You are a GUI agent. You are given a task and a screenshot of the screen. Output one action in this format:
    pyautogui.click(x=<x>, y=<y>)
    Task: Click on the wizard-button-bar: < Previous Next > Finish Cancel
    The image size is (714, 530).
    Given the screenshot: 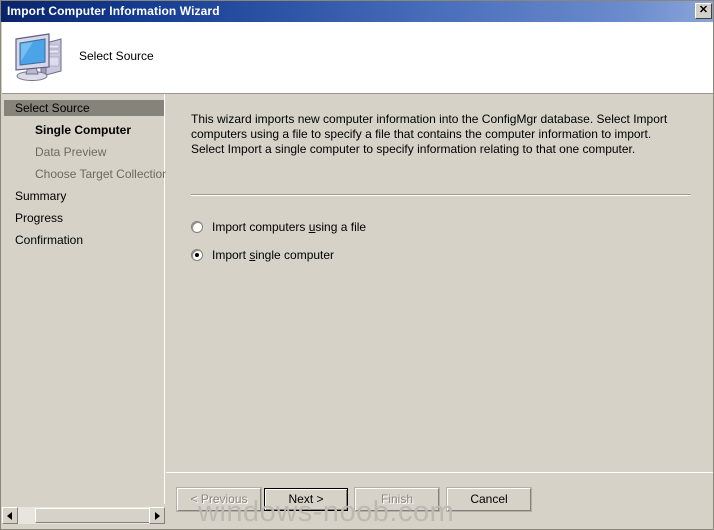 What is the action you would take?
    pyautogui.click(x=439, y=501)
    